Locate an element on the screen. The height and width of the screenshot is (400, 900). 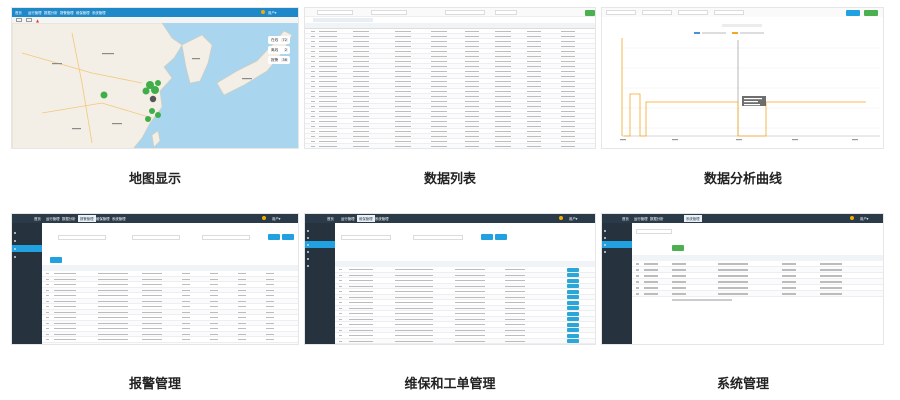
map-view is located at coordinates (155, 86).